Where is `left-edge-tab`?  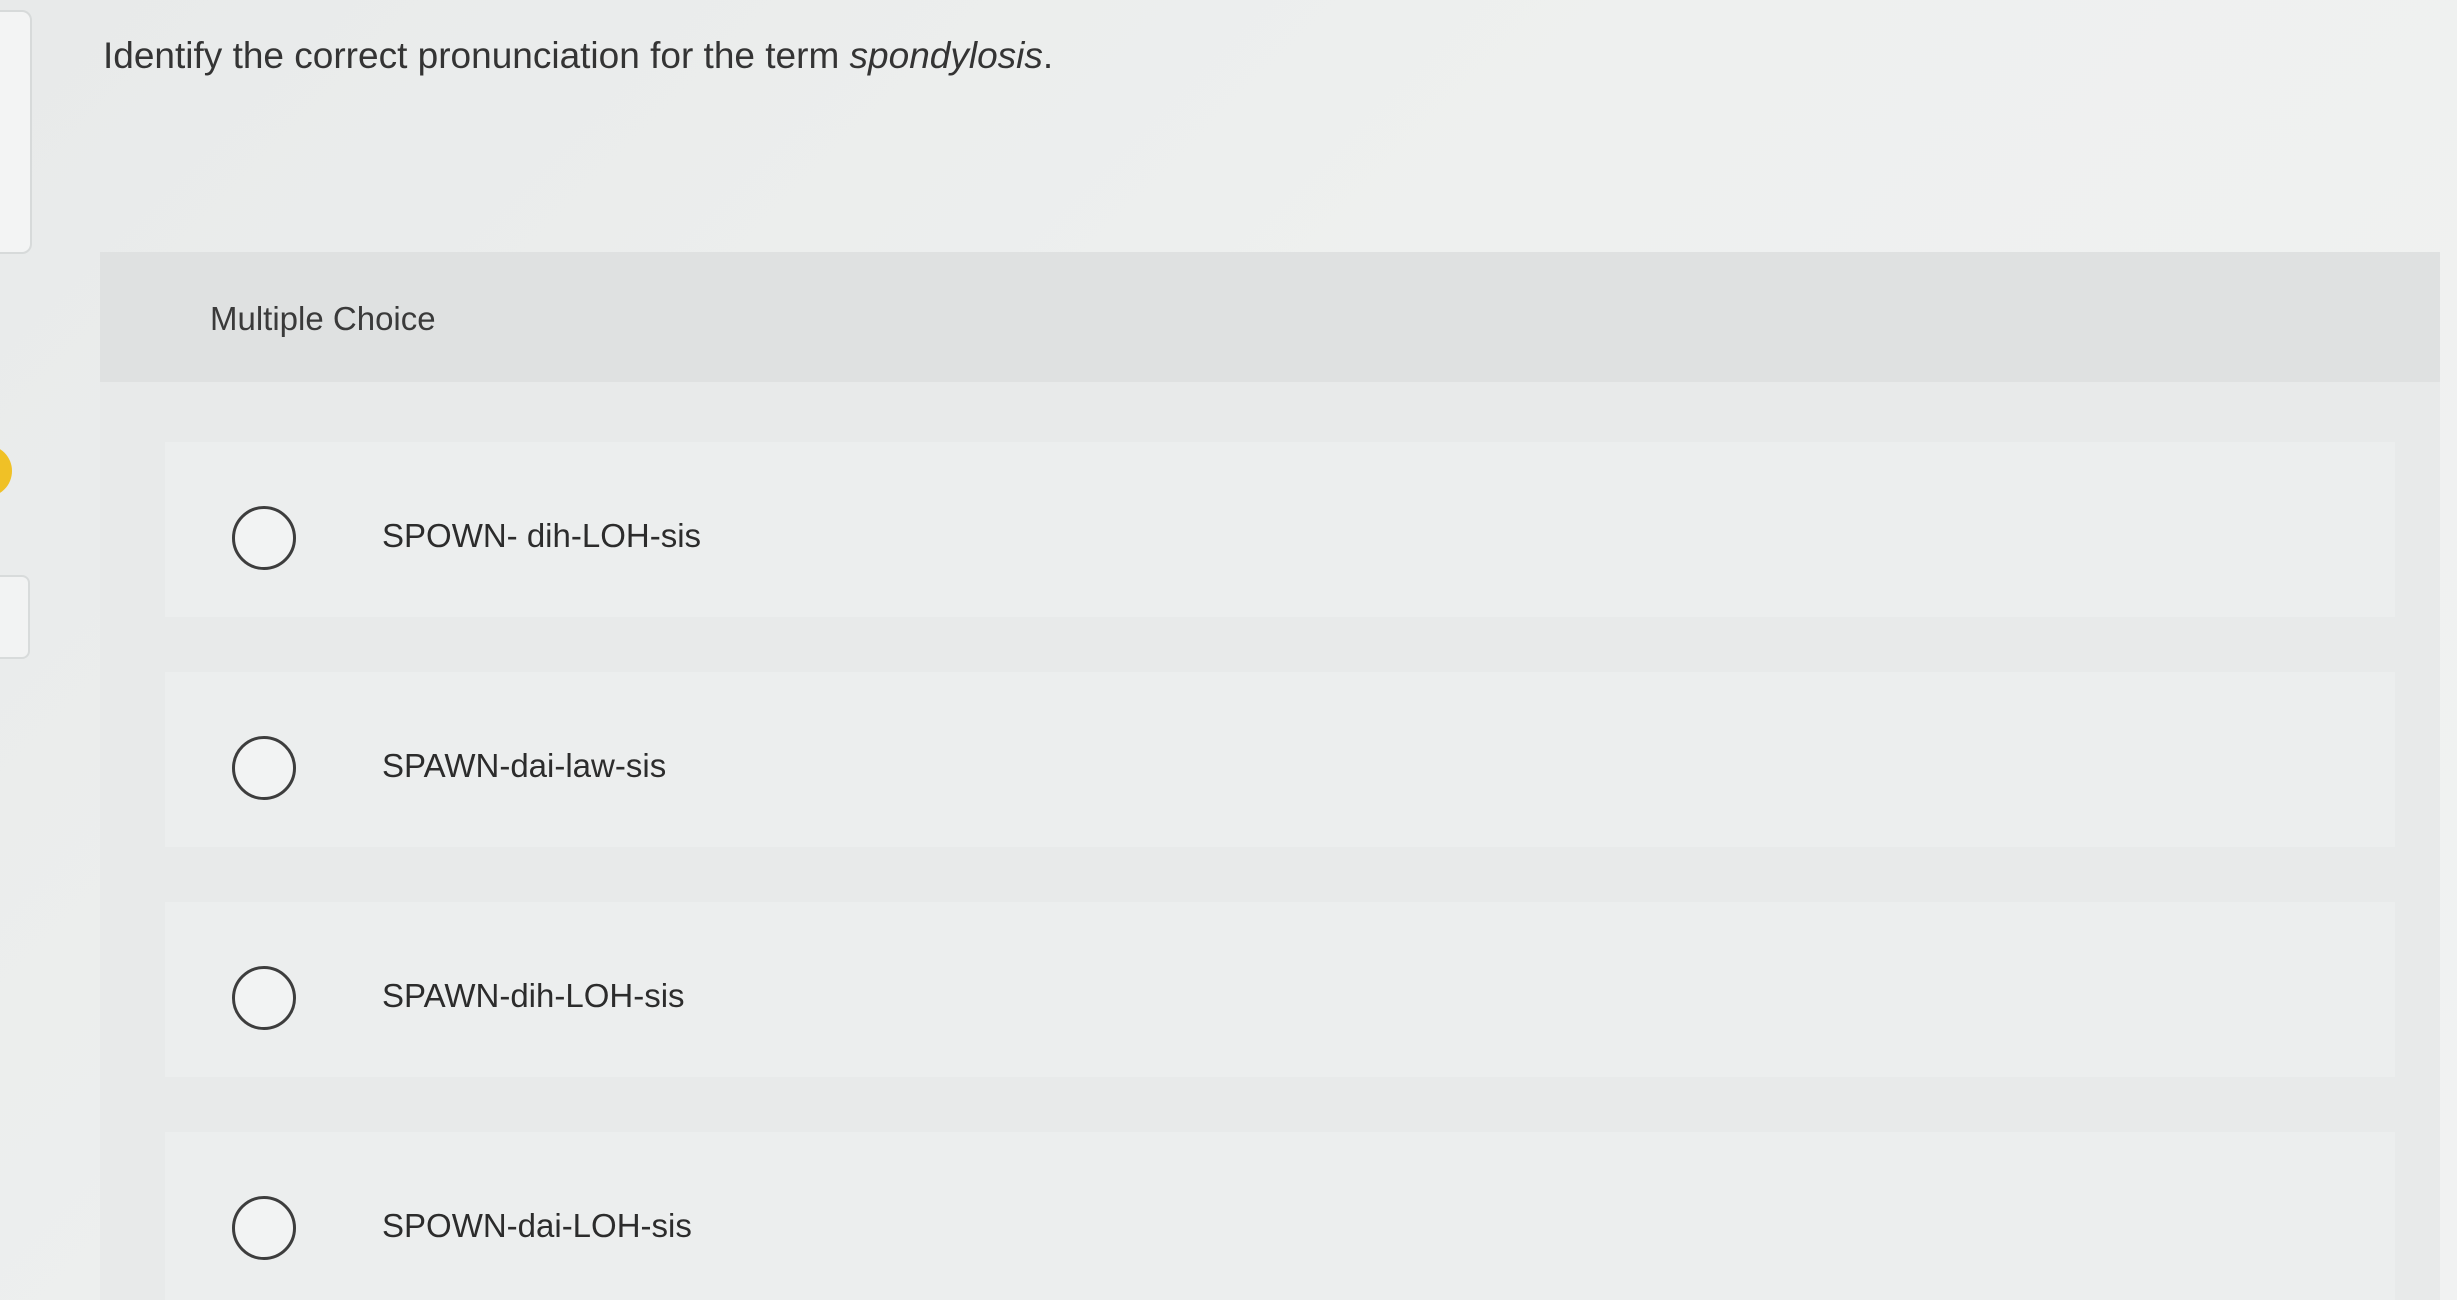
left-edge-tab is located at coordinates (15, 617).